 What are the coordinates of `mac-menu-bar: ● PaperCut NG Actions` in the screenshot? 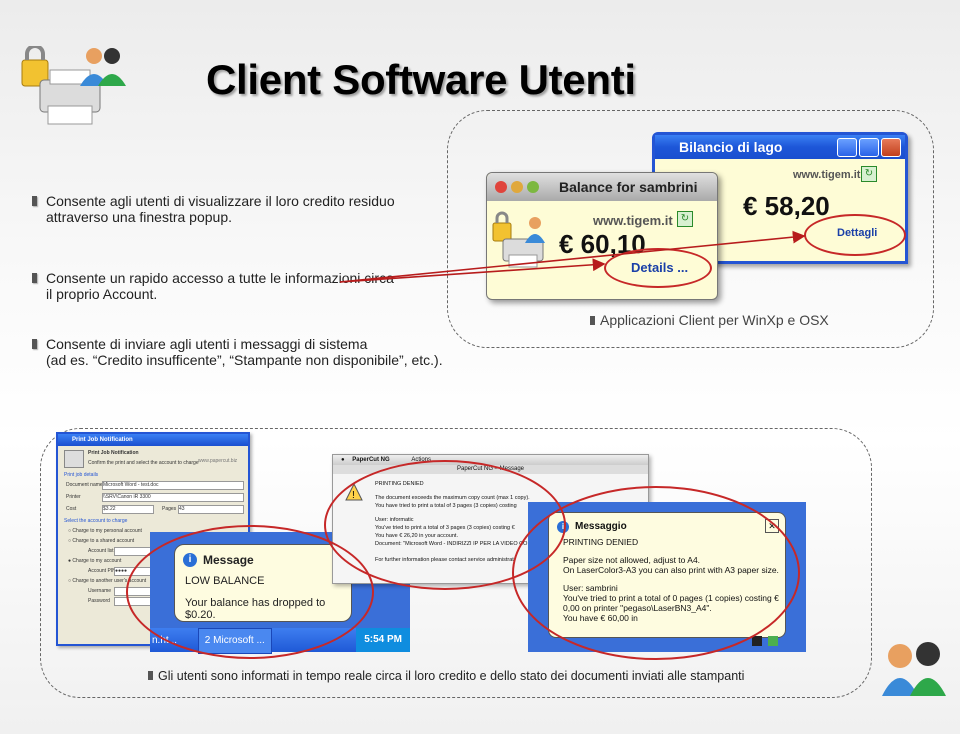 It's located at (490, 460).